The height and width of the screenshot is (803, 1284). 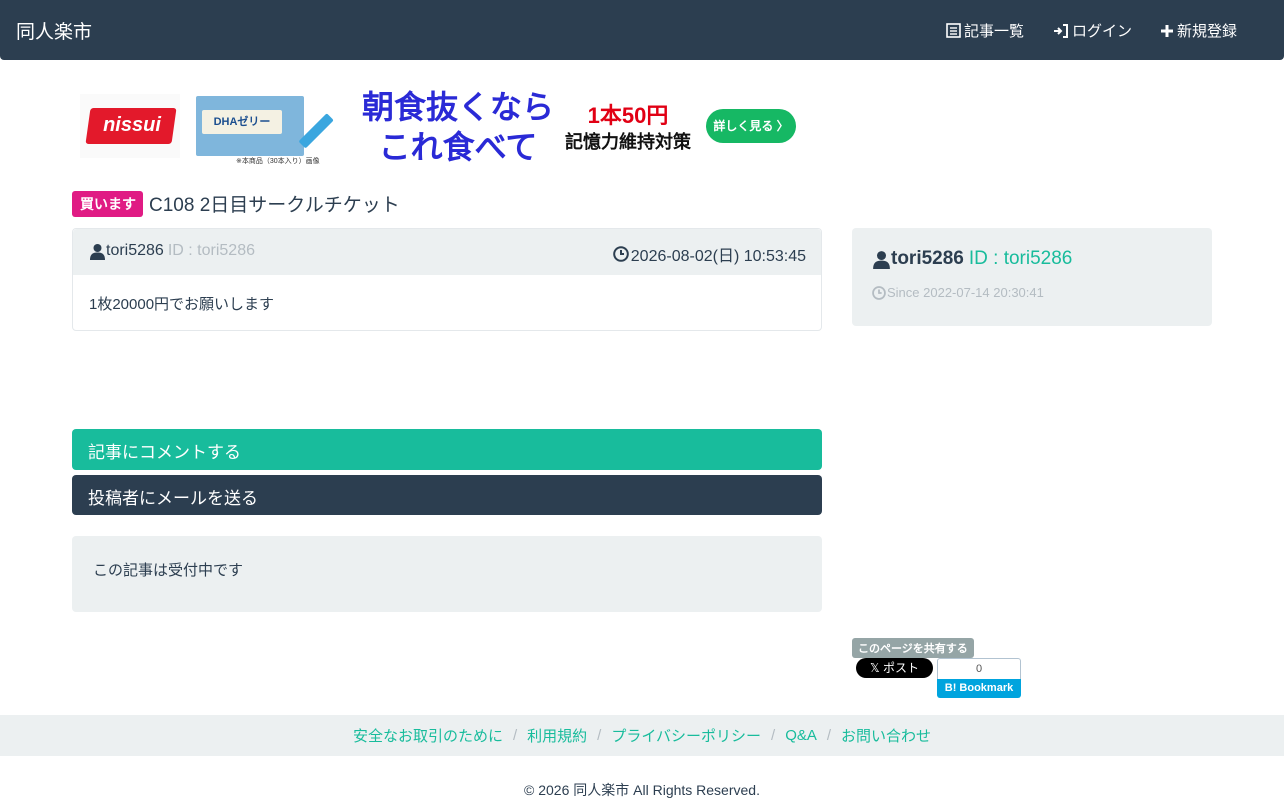 I want to click on product-image: DHAゼリー, so click(x=250, y=126).